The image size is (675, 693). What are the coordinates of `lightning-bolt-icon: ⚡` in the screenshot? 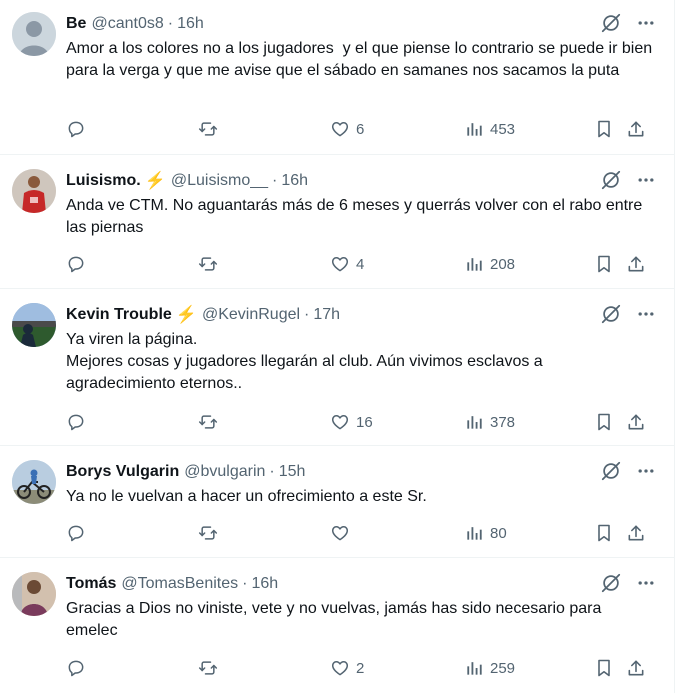 It's located at (186, 314).